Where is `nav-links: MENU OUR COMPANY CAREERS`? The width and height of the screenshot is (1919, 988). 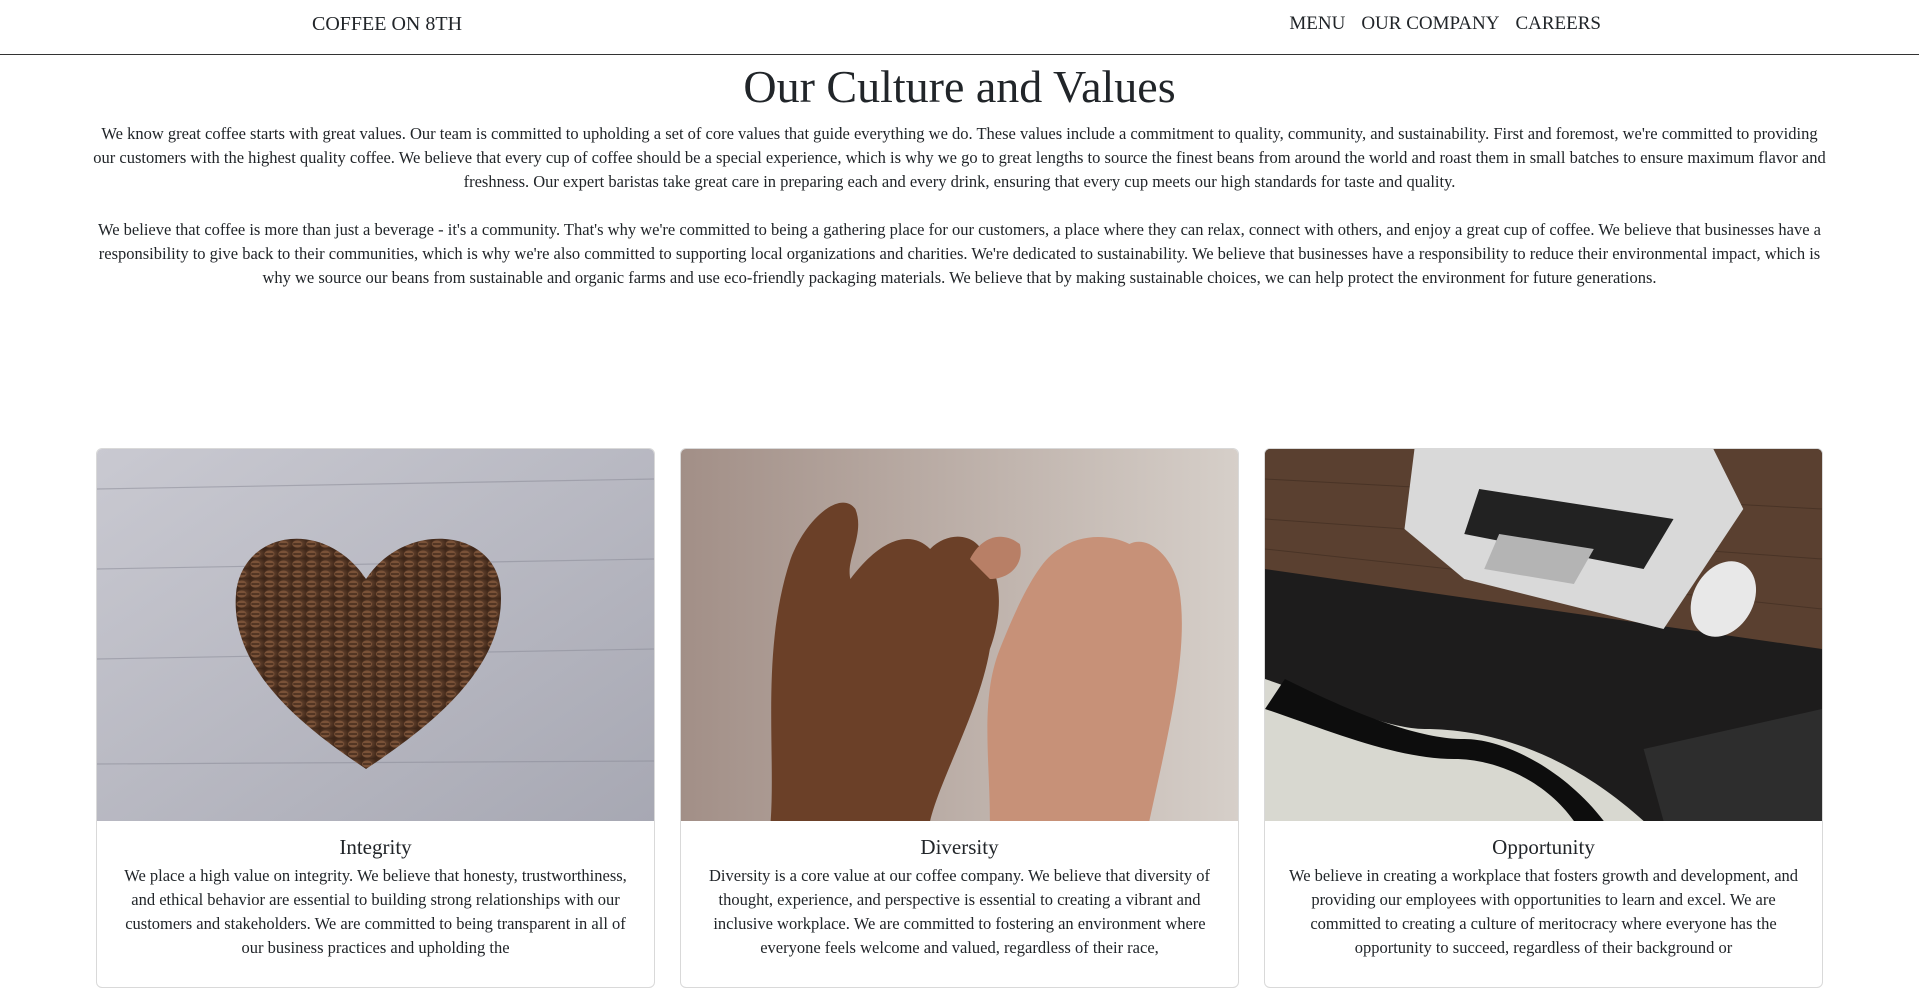
nav-links: MENU OUR COMPANY CAREERS is located at coordinates (1445, 24).